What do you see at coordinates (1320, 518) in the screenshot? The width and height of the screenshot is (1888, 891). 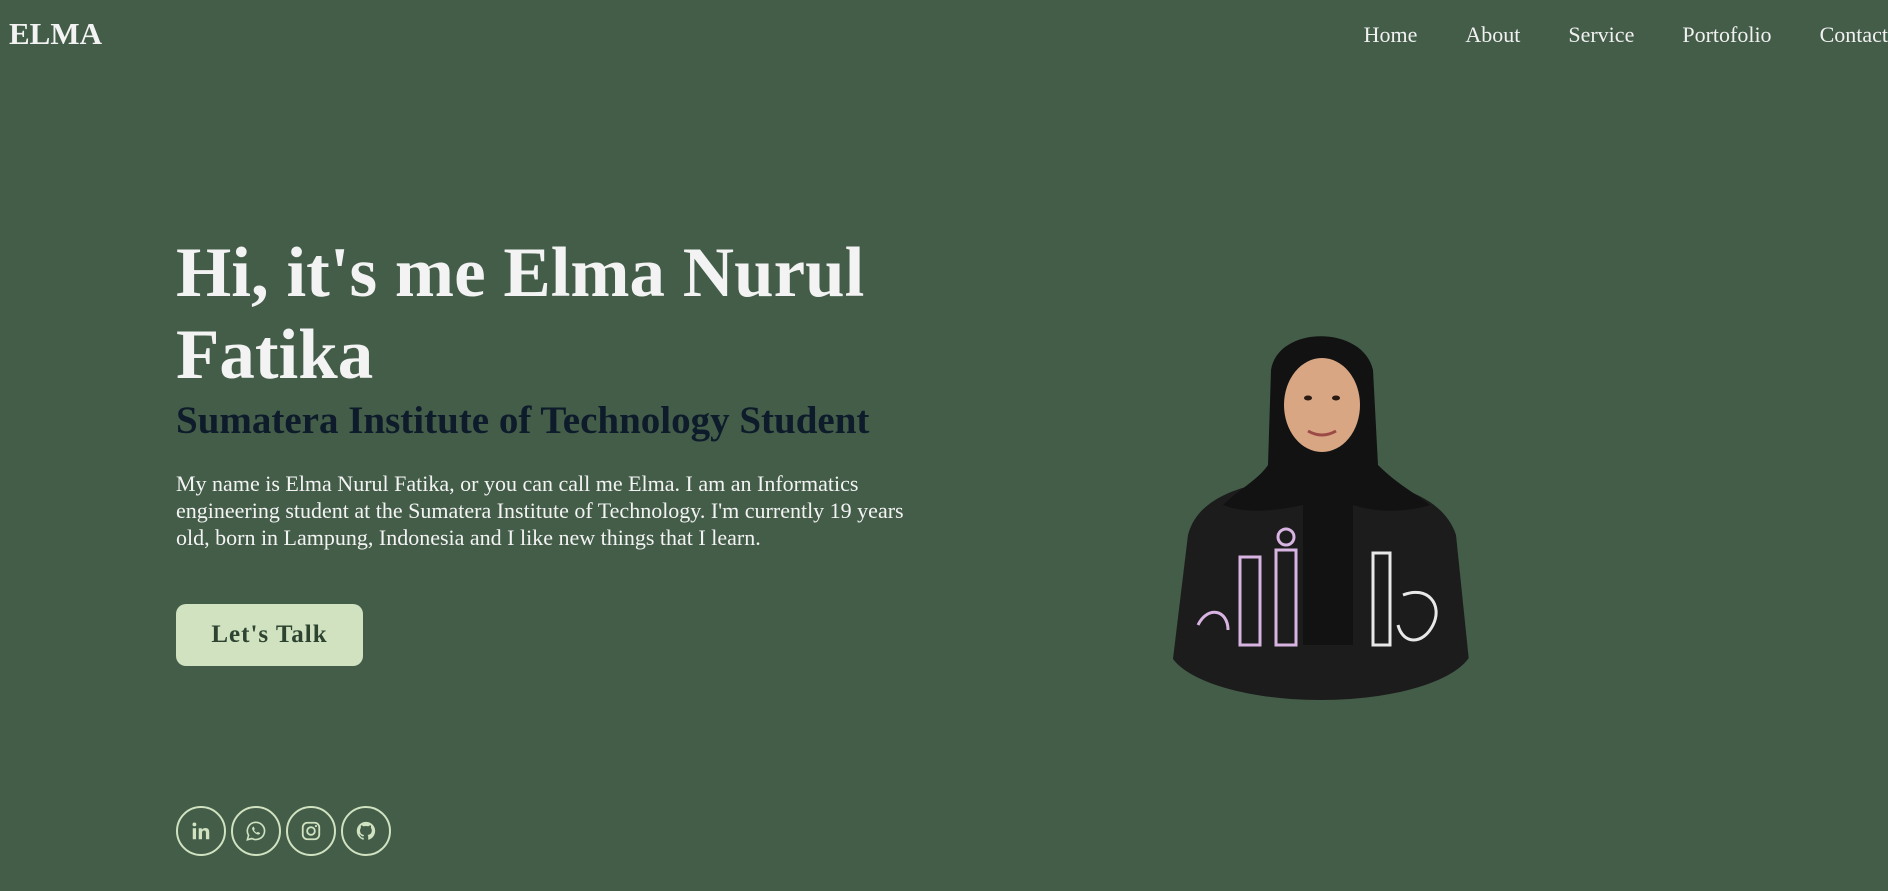 I see `profile-photo` at bounding box center [1320, 518].